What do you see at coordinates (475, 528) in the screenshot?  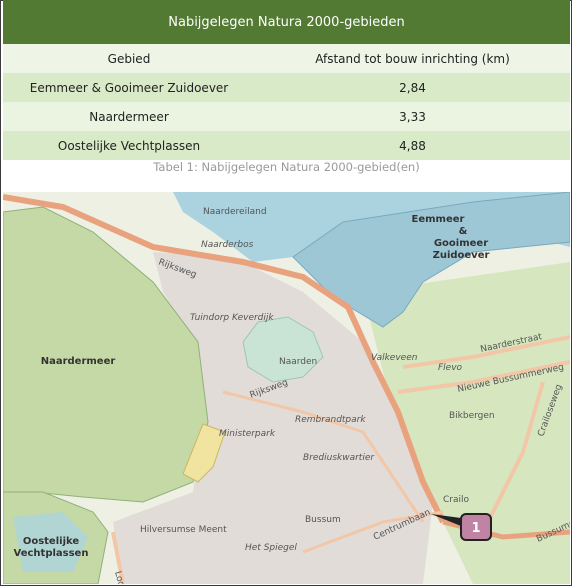 I see `marker-number: 1` at bounding box center [475, 528].